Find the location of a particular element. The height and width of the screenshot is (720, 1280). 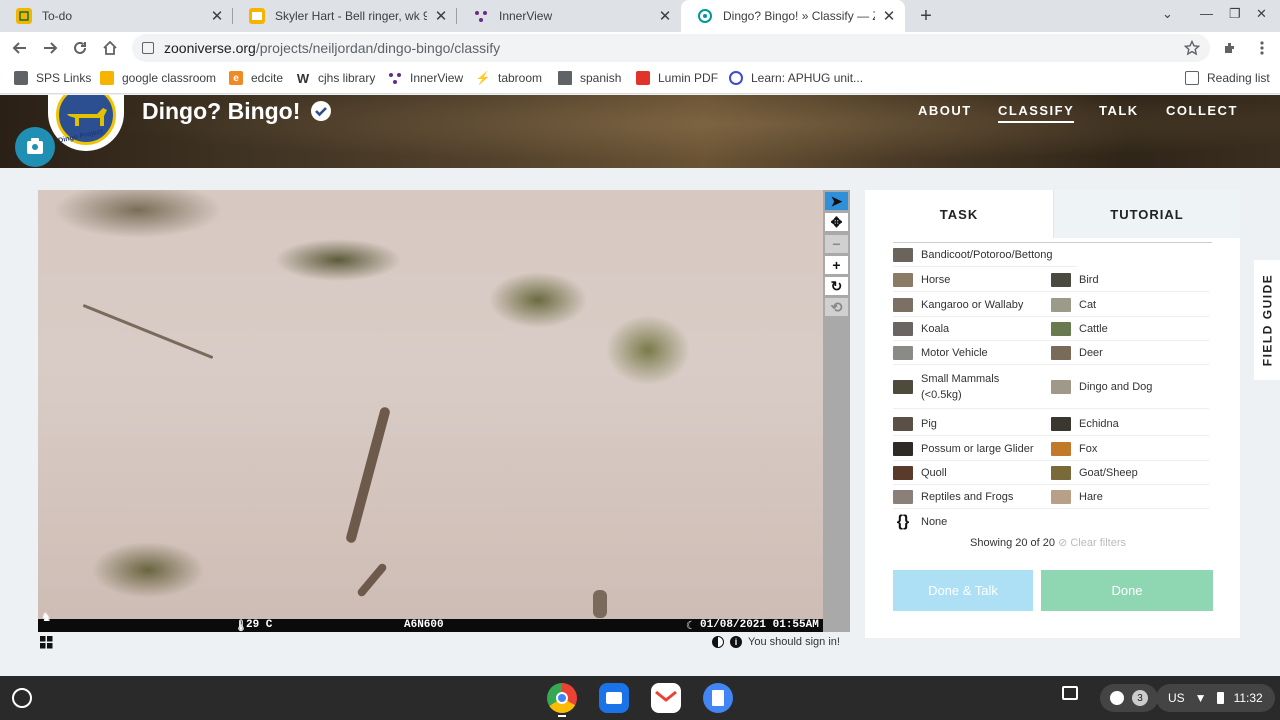

tab-search-icon: ⌄ is located at coordinates (1167, 14).